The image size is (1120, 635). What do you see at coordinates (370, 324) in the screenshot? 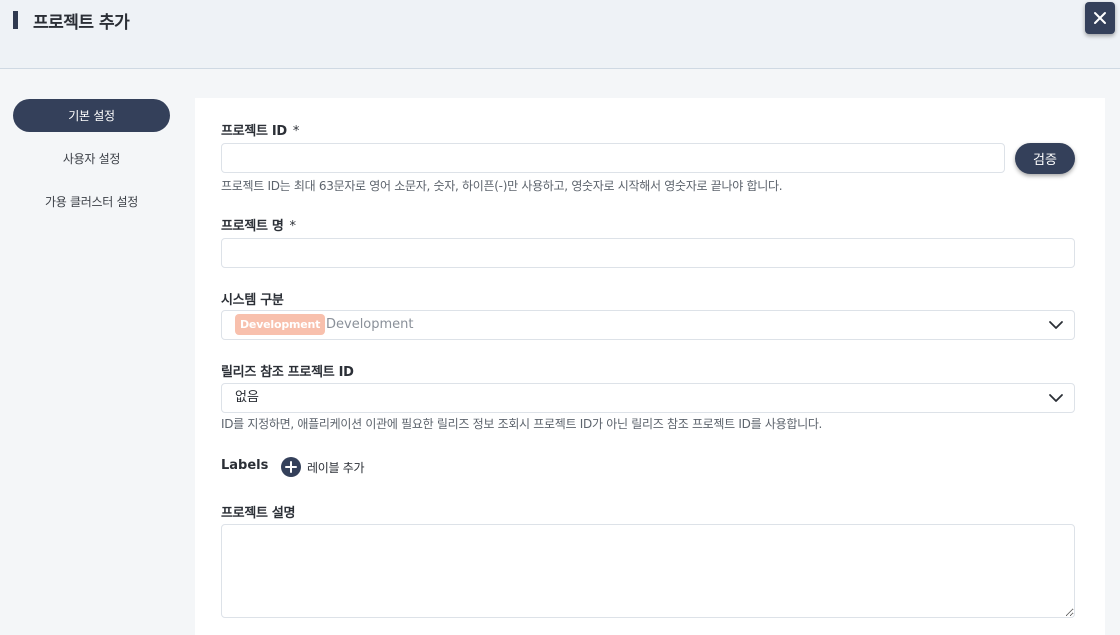
I see `system-type-value: Development` at bounding box center [370, 324].